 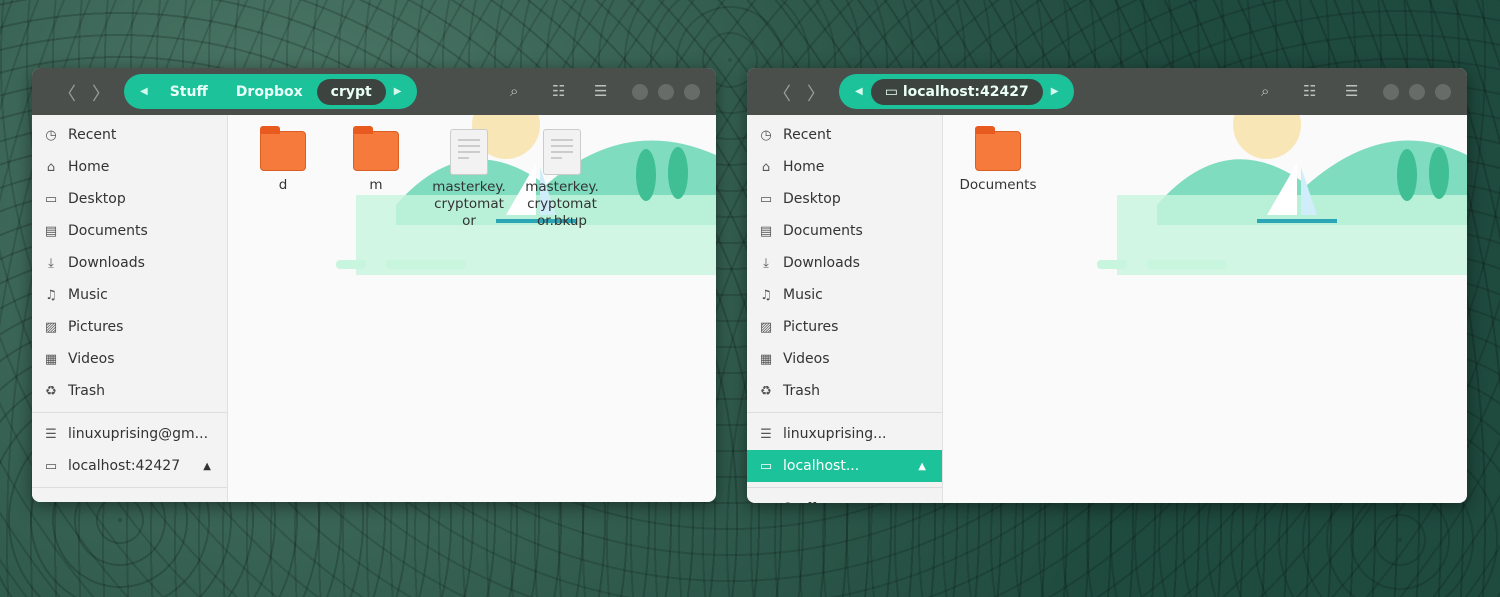 I want to click on folder-item: m, so click(x=376, y=157).